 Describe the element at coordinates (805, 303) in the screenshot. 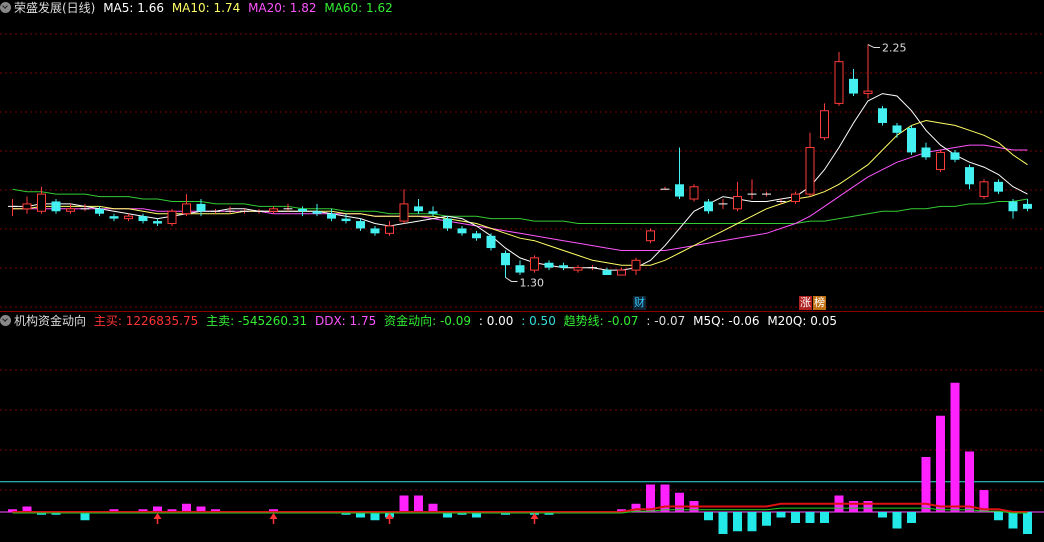

I see `badge-zhang: 涨` at that location.